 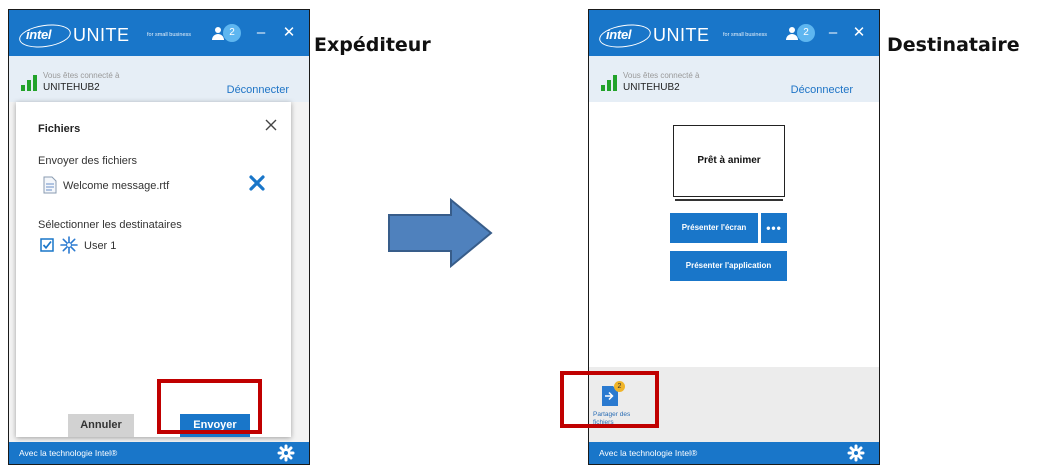 I want to click on presentation-screen: Prêt à animer, so click(x=729, y=161).